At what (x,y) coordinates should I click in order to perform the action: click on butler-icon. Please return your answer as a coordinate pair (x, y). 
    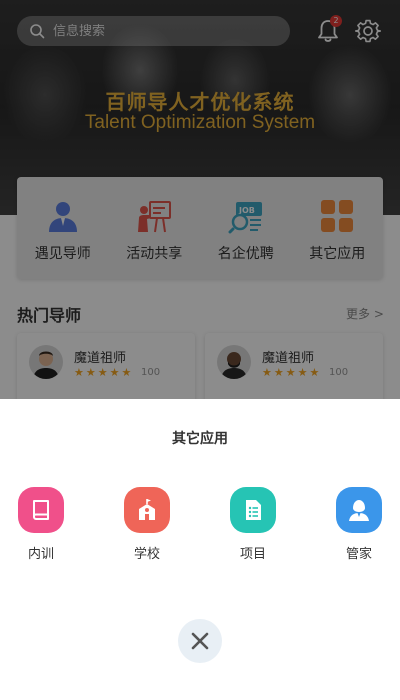
    Looking at the image, I should click on (359, 510).